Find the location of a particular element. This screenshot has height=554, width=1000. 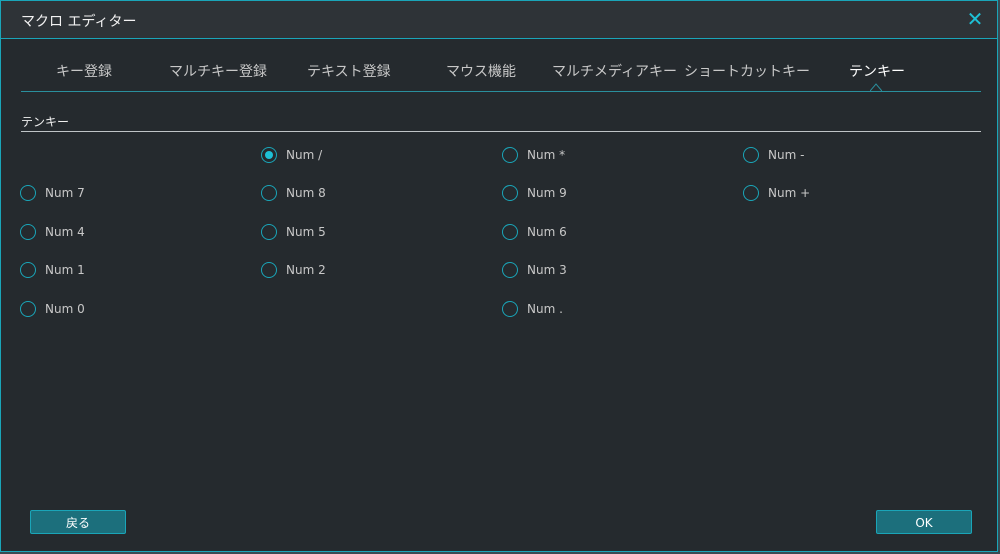

radio-label: Num 1 is located at coordinates (65, 270).